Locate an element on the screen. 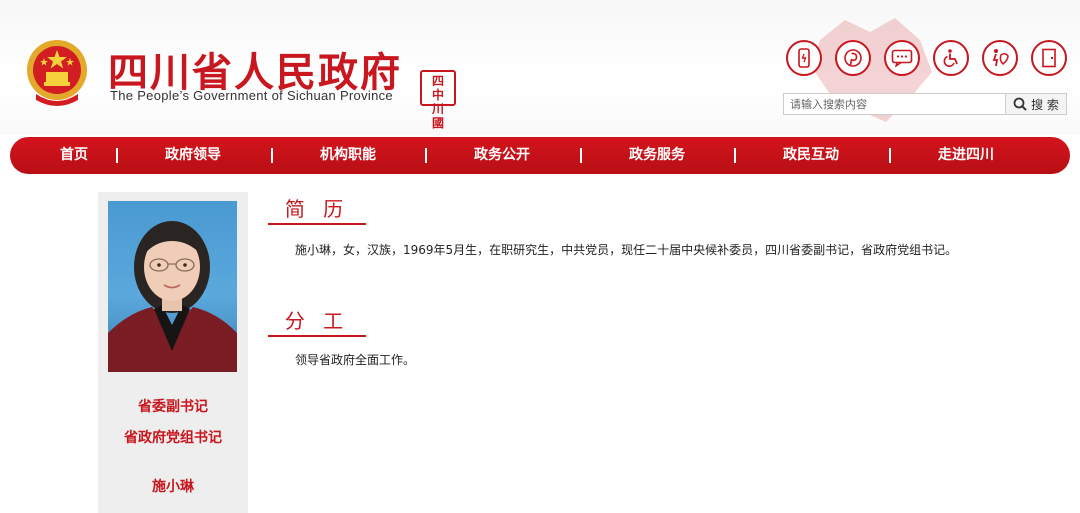 The width and height of the screenshot is (1080, 513). pinterest-icon is located at coordinates (853, 58).